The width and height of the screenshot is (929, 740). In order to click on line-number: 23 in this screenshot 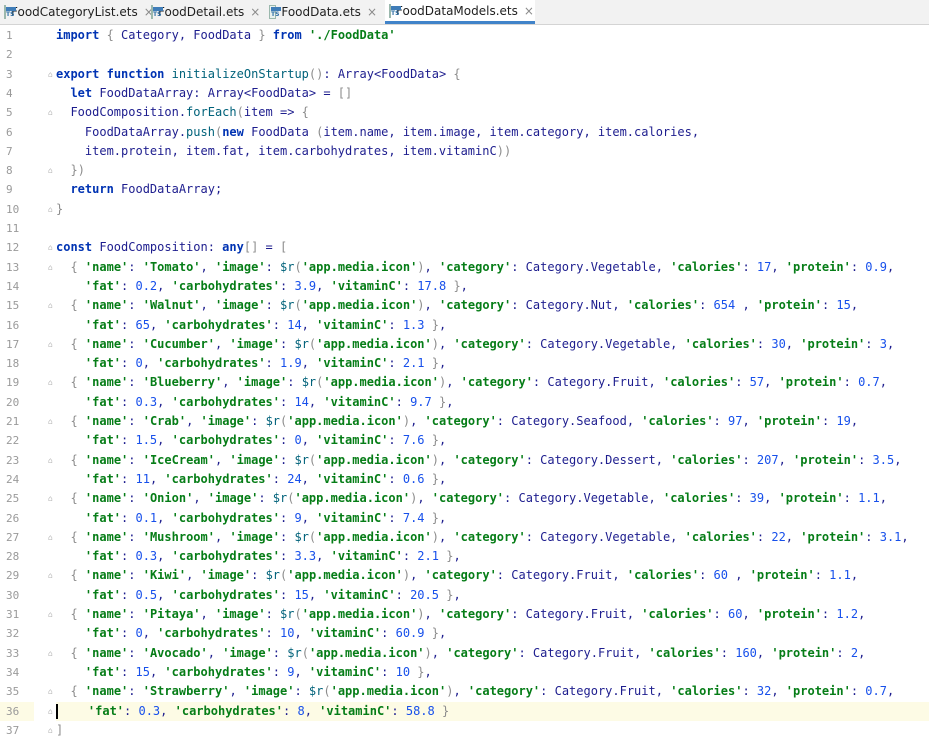, I will do `click(13, 460)`.